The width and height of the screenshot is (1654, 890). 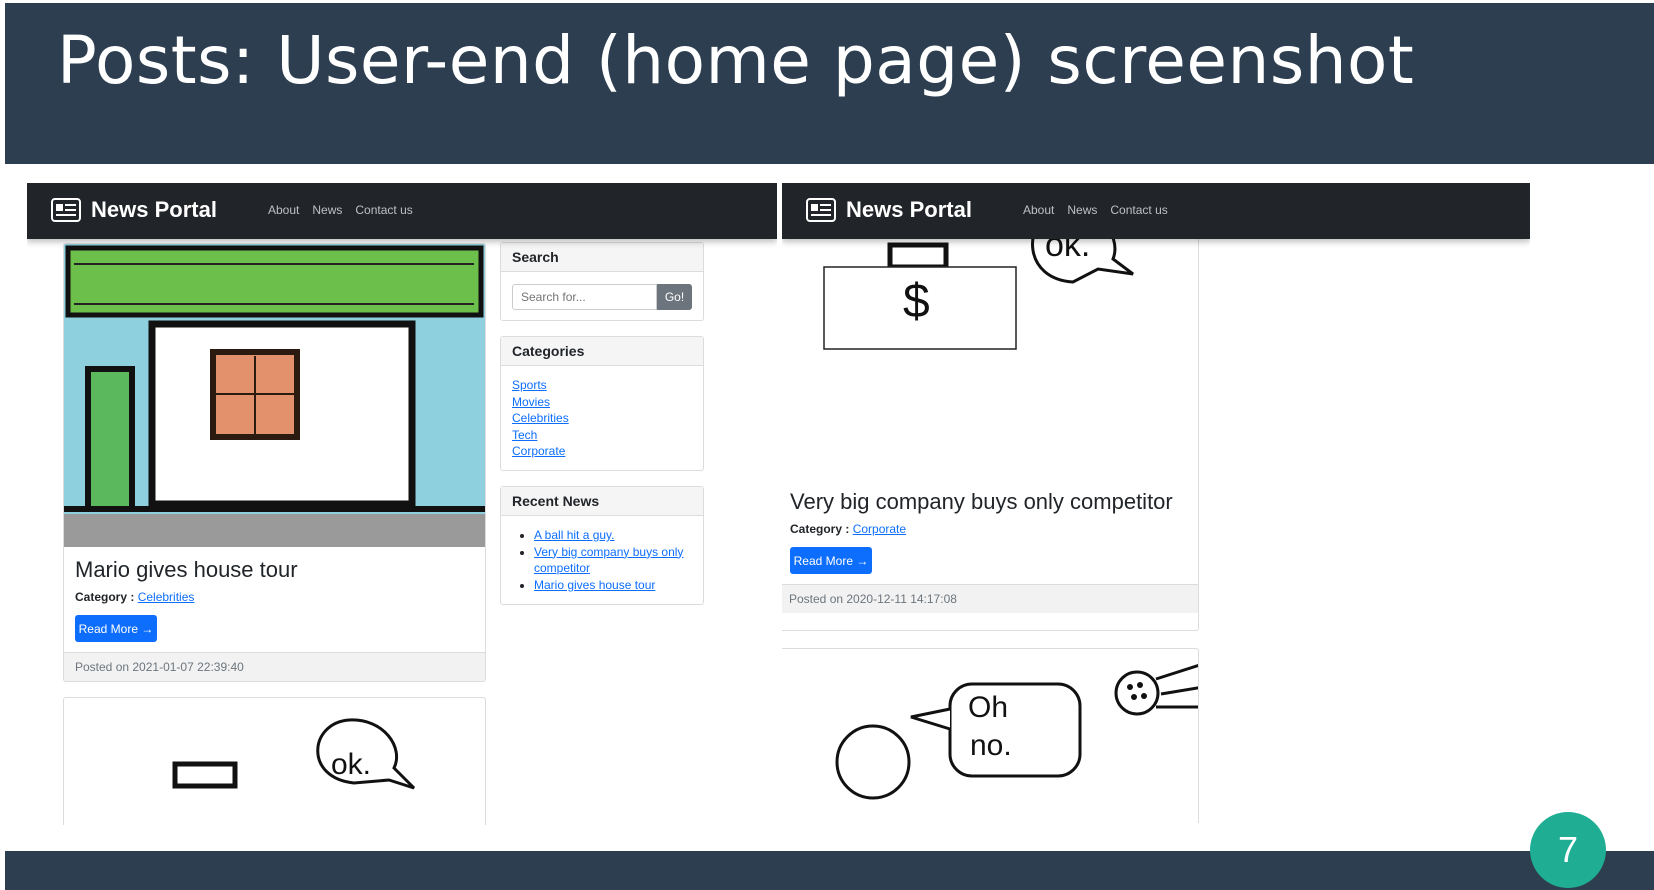 I want to click on post-card-next: Oh no., so click(x=990, y=735).